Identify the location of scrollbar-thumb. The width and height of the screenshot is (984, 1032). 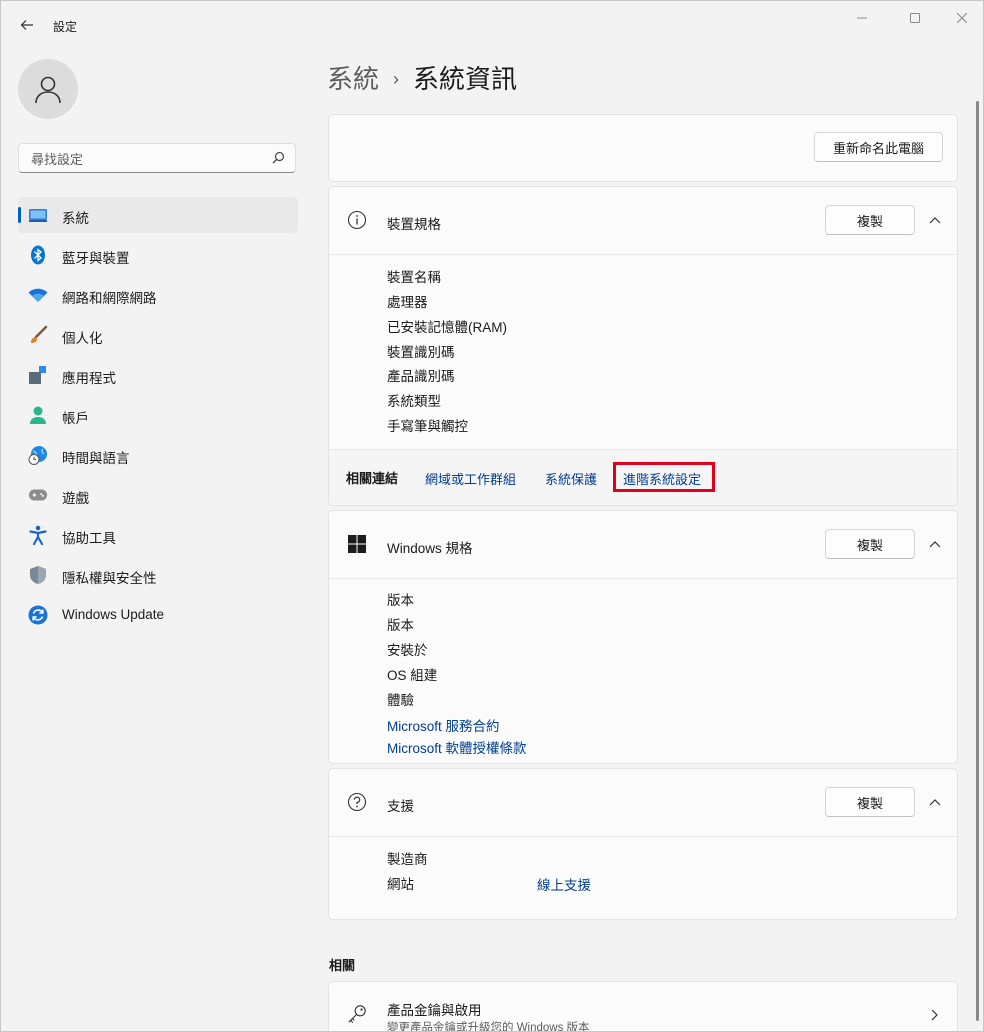
(977, 561).